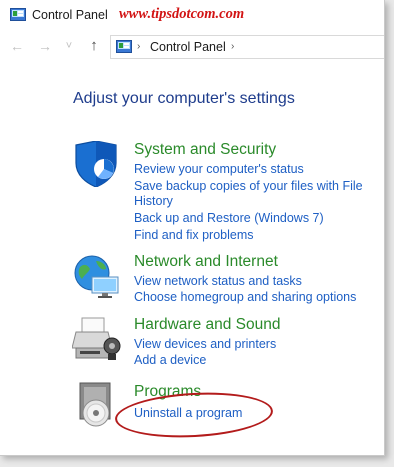 The width and height of the screenshot is (394, 467). What do you see at coordinates (170, 360) in the screenshot?
I see `link-add-device: Add a device` at bounding box center [170, 360].